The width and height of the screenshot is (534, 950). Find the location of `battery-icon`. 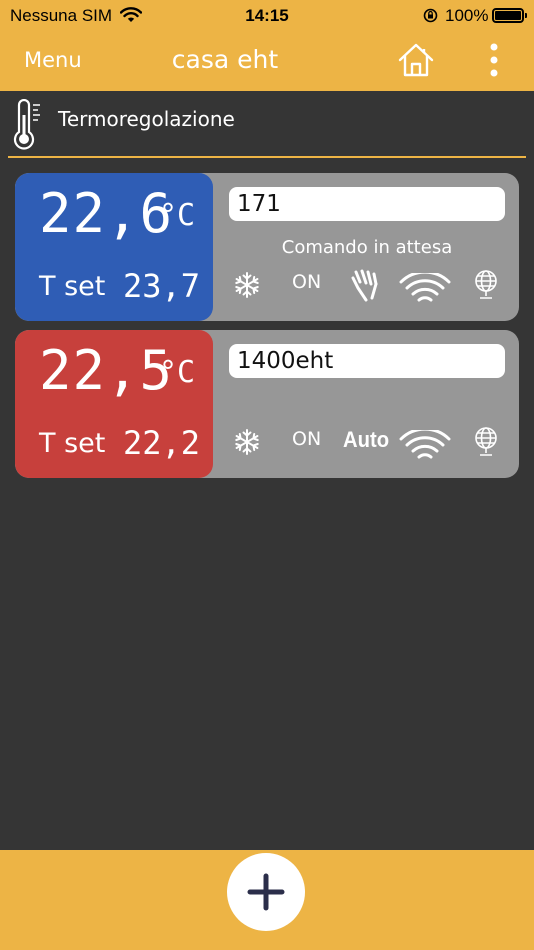

battery-icon is located at coordinates (509, 15).